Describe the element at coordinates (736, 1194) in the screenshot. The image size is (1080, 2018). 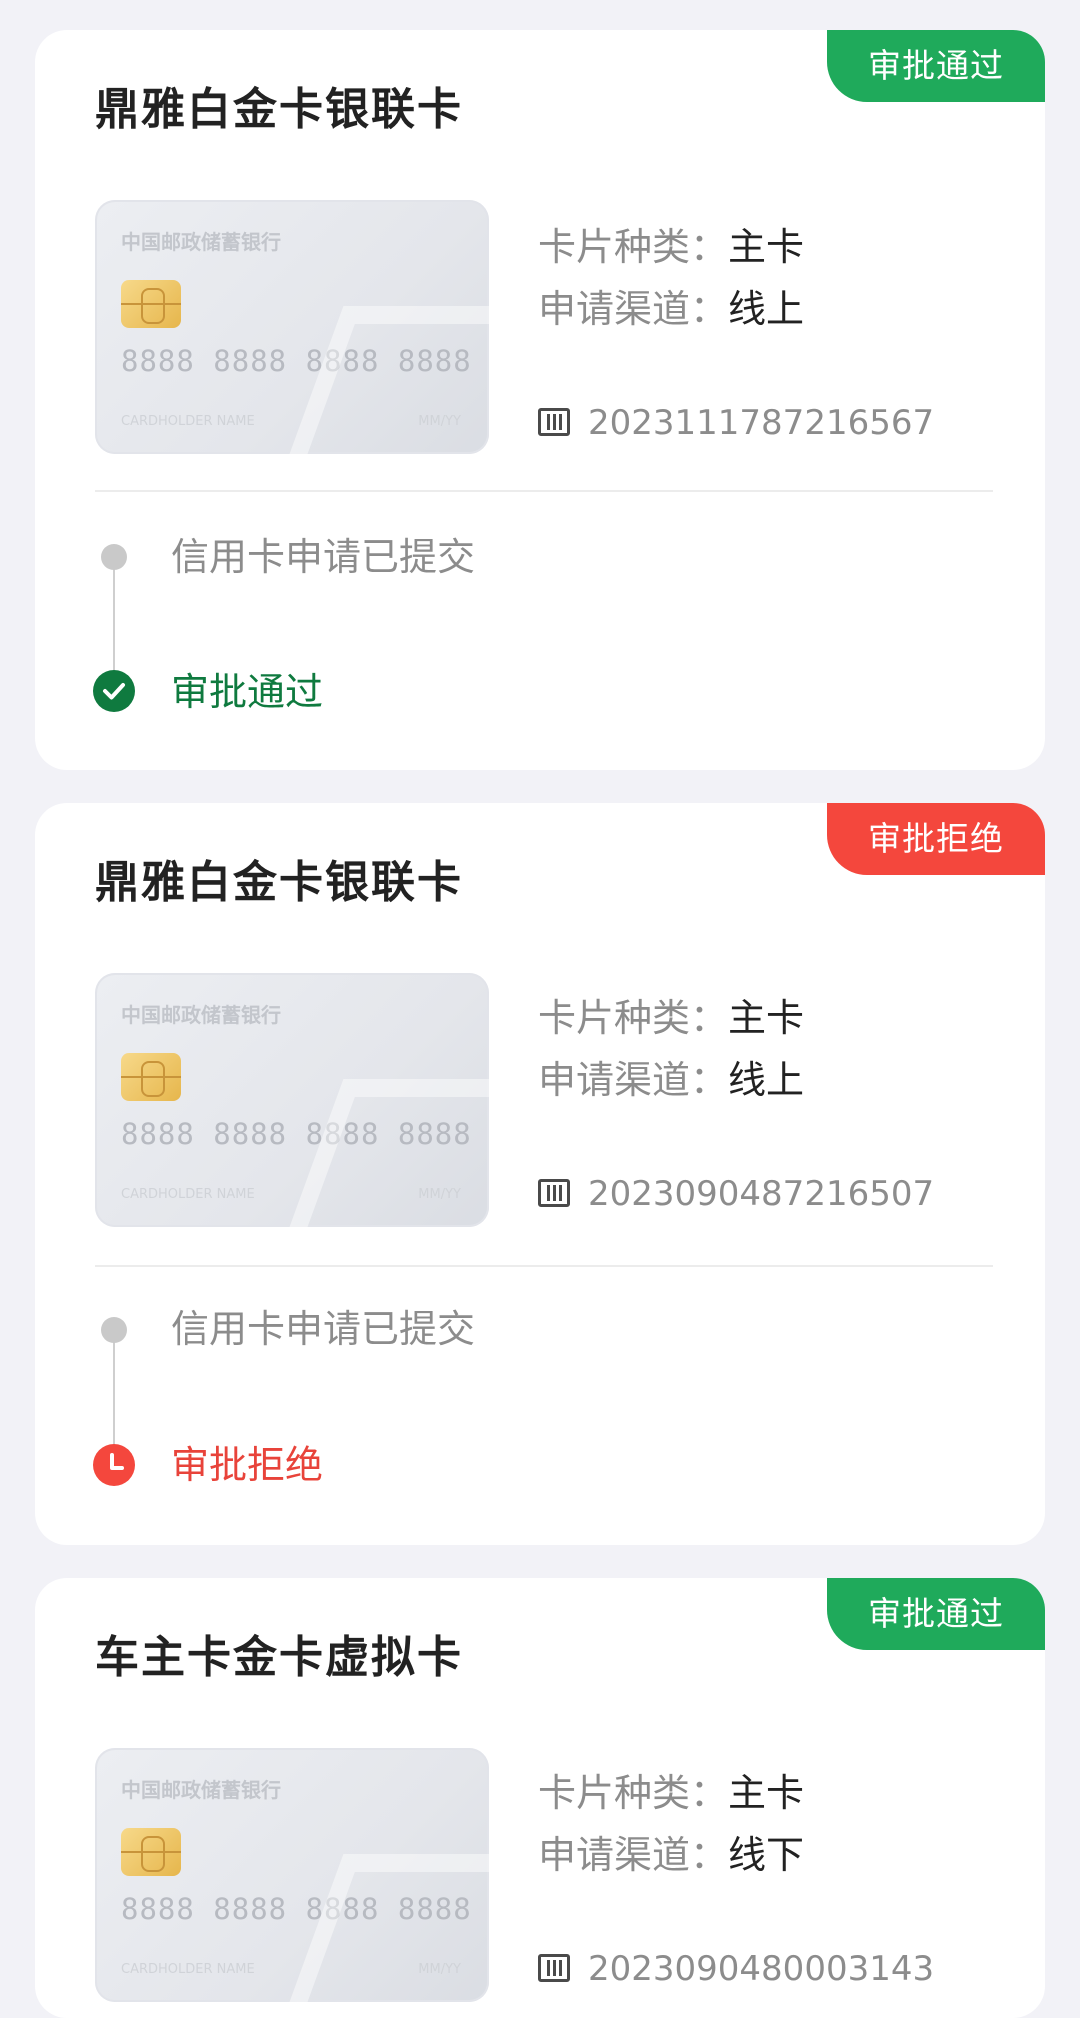
I see `application-number-row: 2023090487216507` at that location.